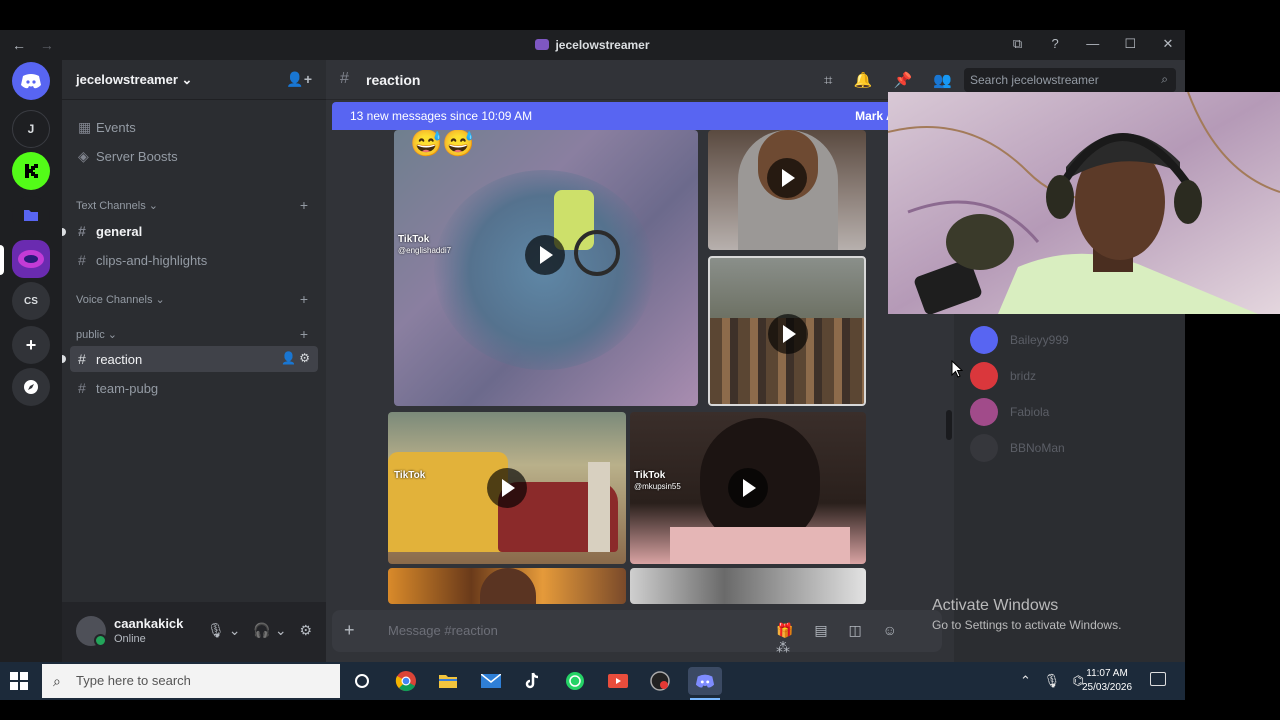 The width and height of the screenshot is (1280, 720). What do you see at coordinates (1158, 679) in the screenshot?
I see `notification-icon` at bounding box center [1158, 679].